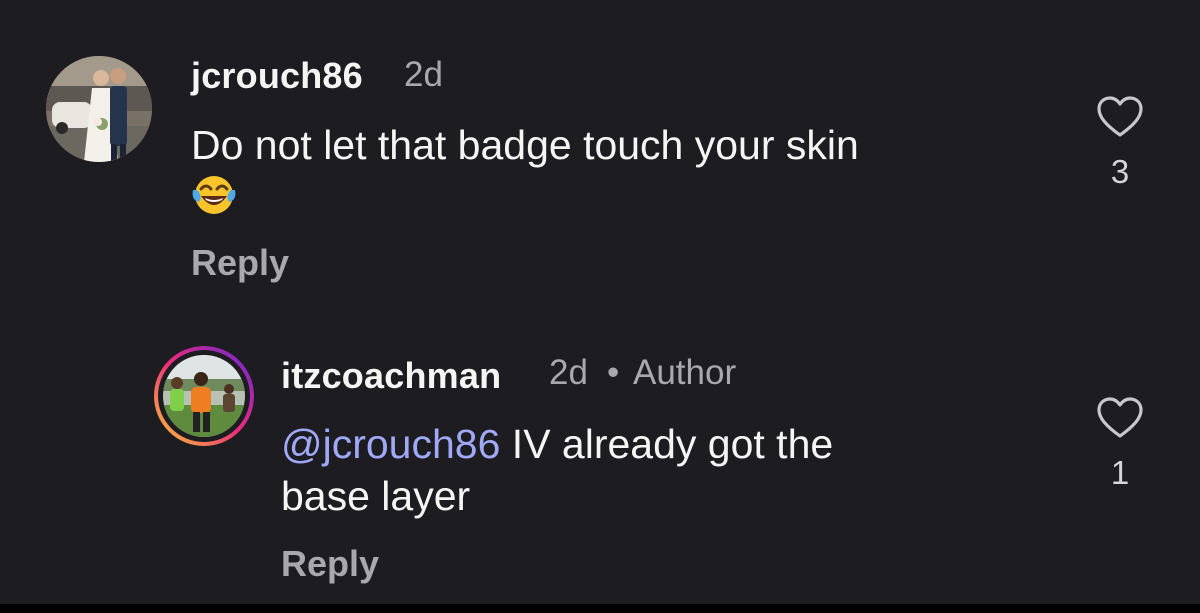 Image resolution: width=1200 pixels, height=613 pixels. I want to click on author-label: Author, so click(685, 372).